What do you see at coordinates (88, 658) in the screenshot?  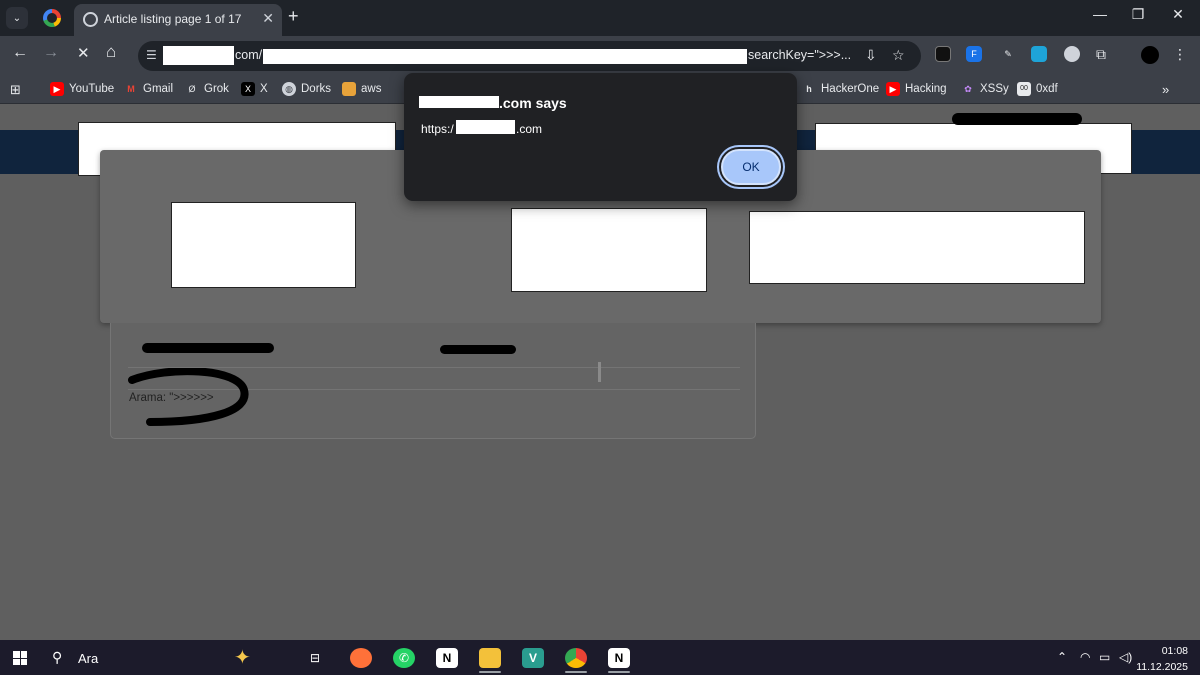 I see `taskbar-search-input: Ara` at bounding box center [88, 658].